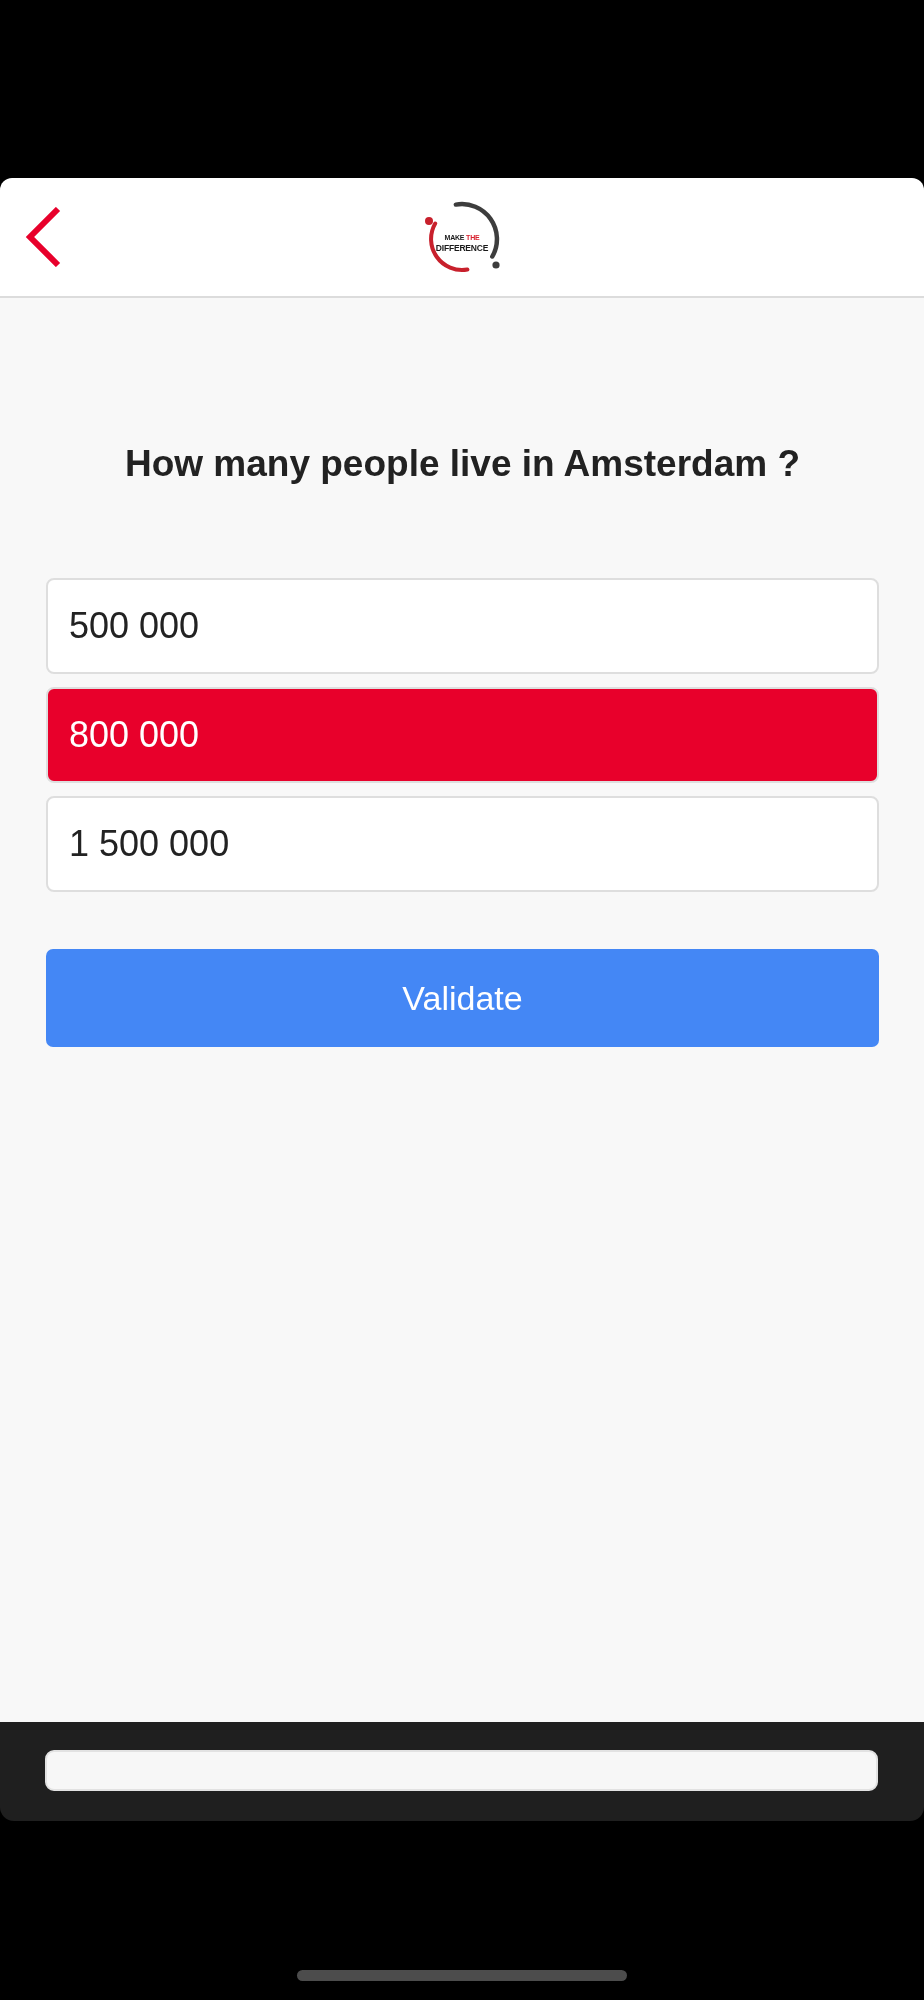  What do you see at coordinates (462, 248) in the screenshot?
I see `logo-text: DIFFERENCE` at bounding box center [462, 248].